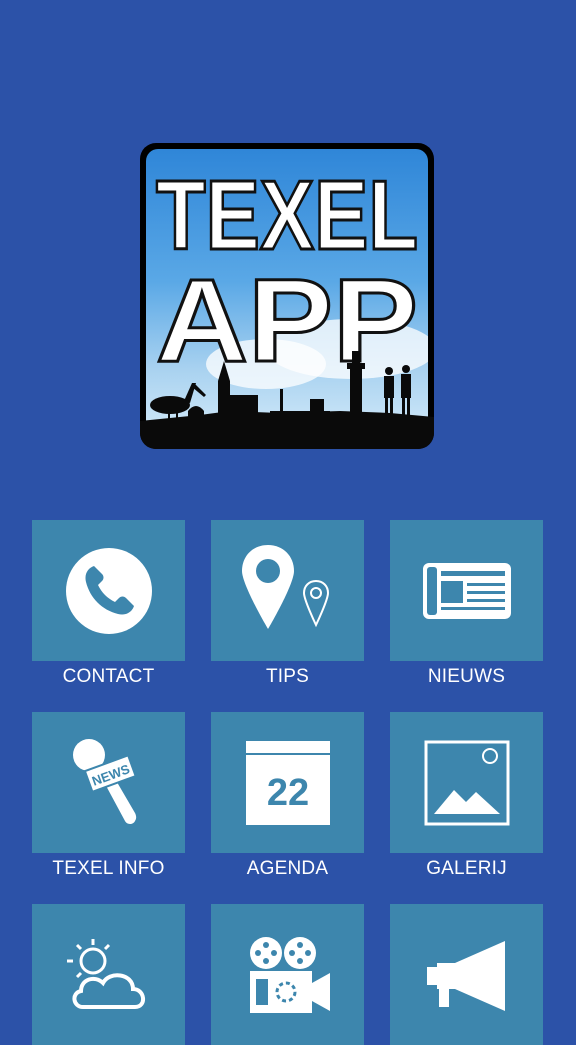  I want to click on image-gallery-icon, so click(466, 782).